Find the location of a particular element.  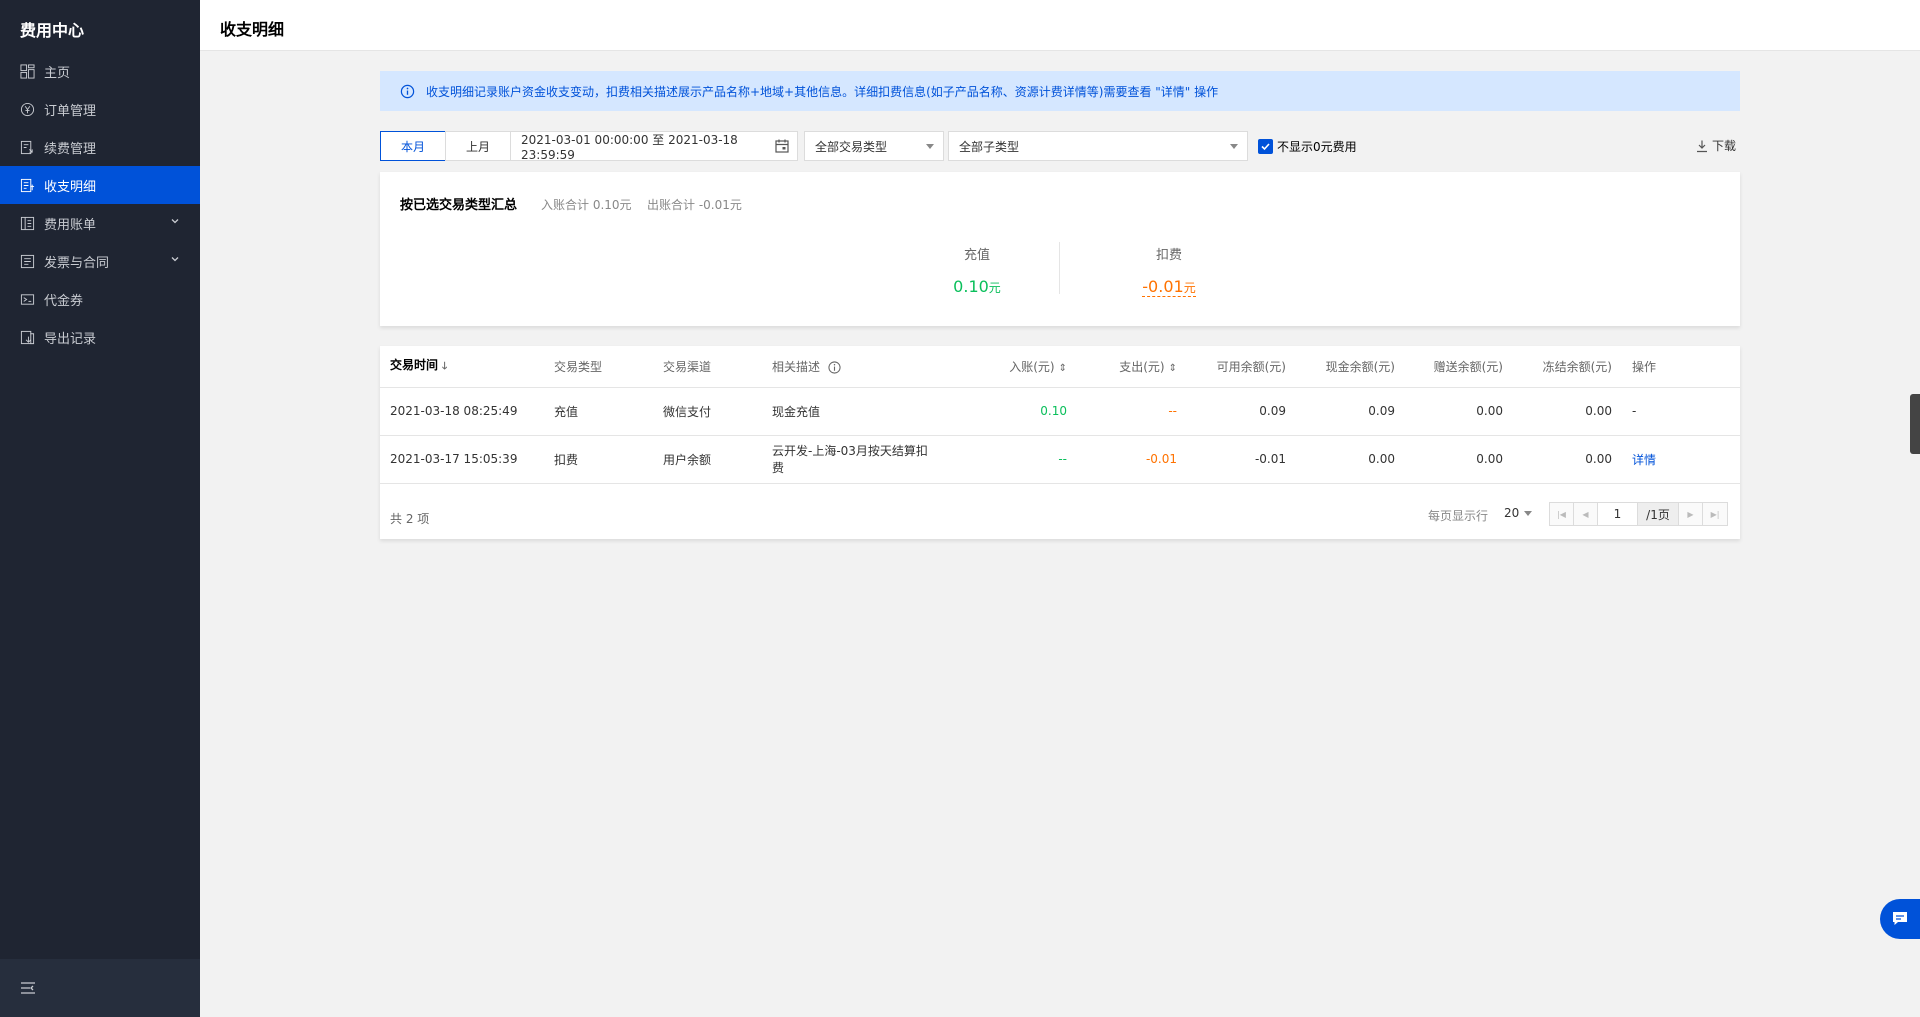

cell-type: 扣费 is located at coordinates (598, 459).